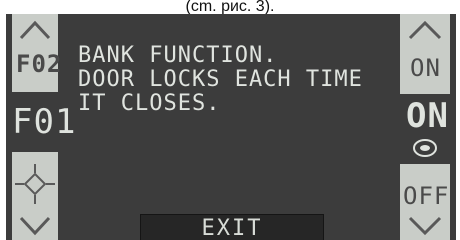 This screenshot has width=460, height=240. Describe the element at coordinates (44, 122) in the screenshot. I see `current-function-code-label: F01` at that location.